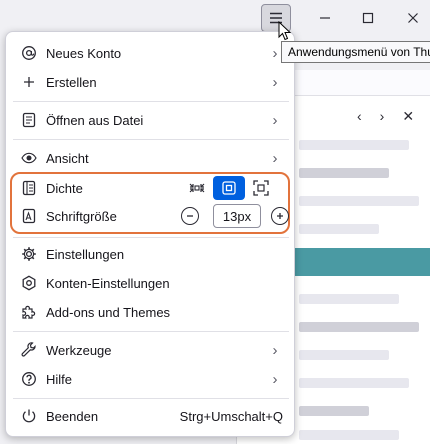 The height and width of the screenshot is (444, 430). I want to click on density-icon, so click(29, 188).